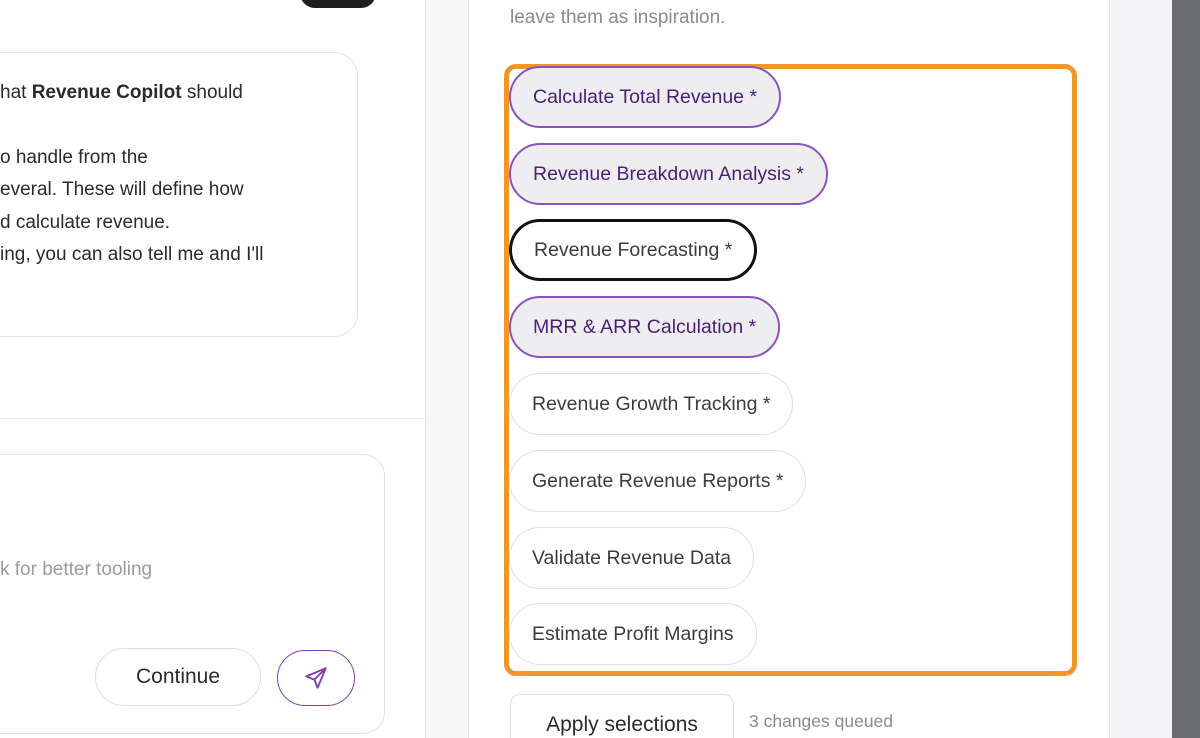  I want to click on copilot-name: Revenue Copilot, so click(106, 92).